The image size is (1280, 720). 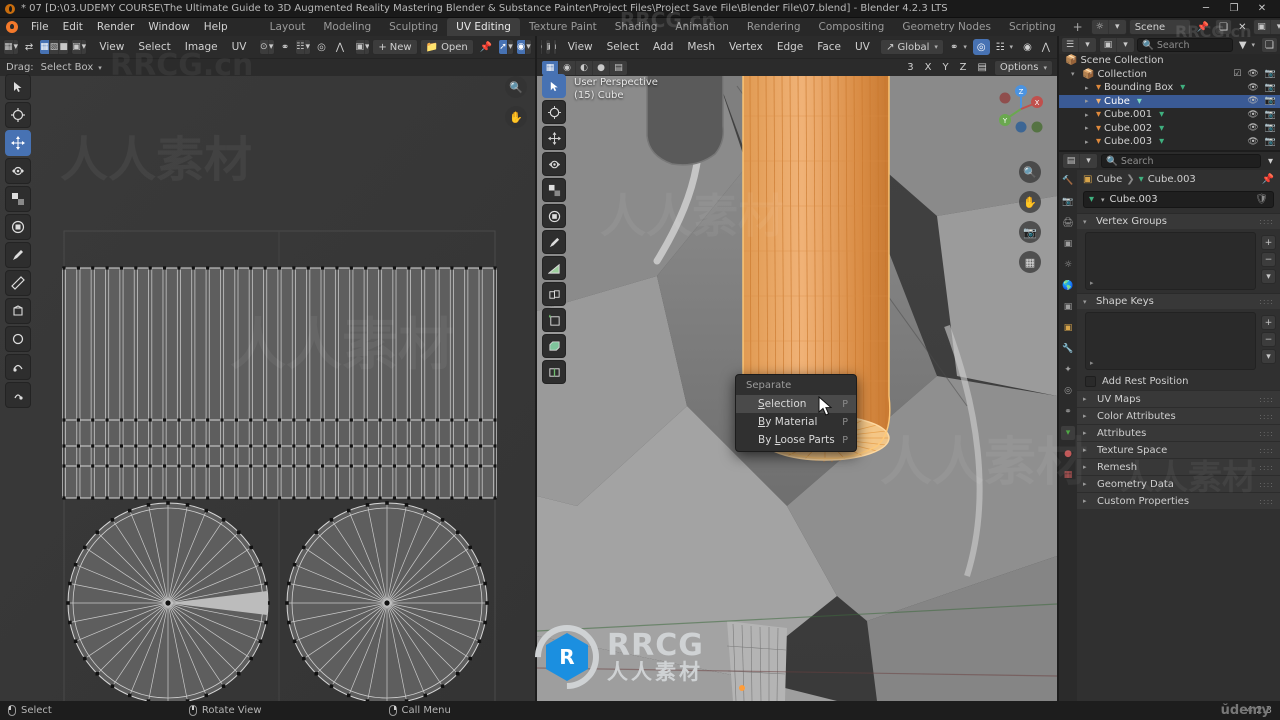 I want to click on transform-tool-icon, so click(x=18, y=227).